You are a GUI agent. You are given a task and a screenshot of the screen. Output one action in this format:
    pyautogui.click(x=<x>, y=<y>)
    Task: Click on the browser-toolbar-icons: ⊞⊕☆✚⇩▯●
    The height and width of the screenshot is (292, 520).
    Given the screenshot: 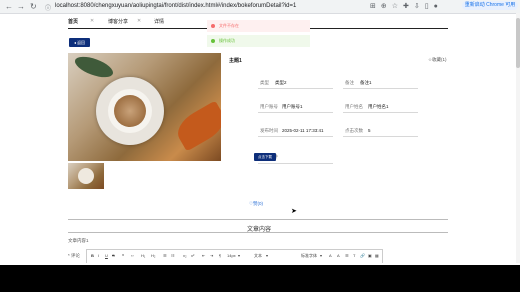 What is the action you would take?
    pyautogui.click(x=406, y=6)
    